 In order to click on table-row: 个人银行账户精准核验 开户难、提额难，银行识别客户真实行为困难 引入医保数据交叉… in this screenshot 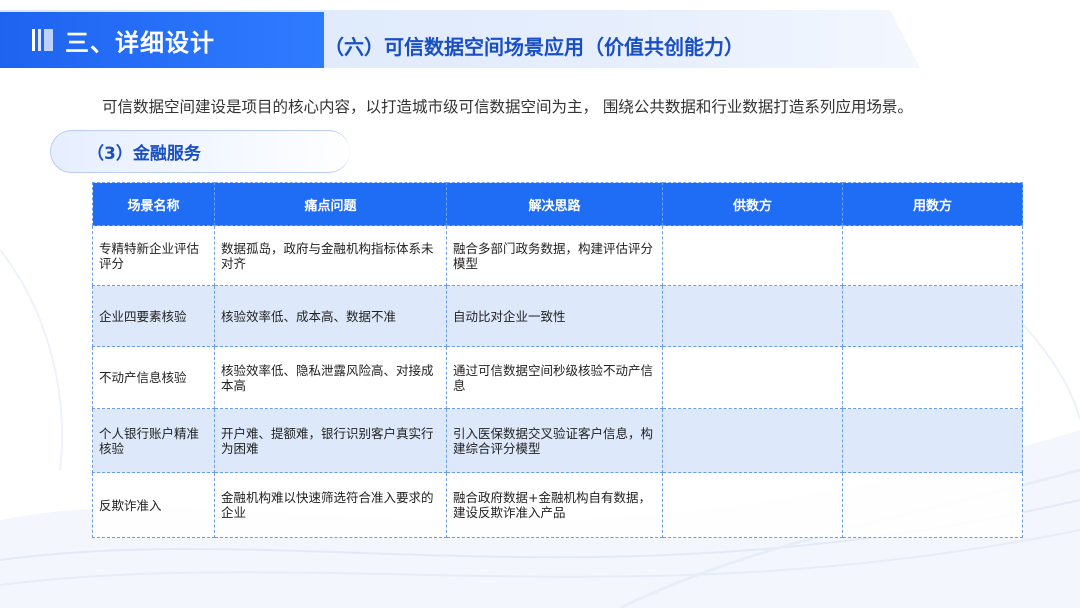, I will do `click(557, 440)`.